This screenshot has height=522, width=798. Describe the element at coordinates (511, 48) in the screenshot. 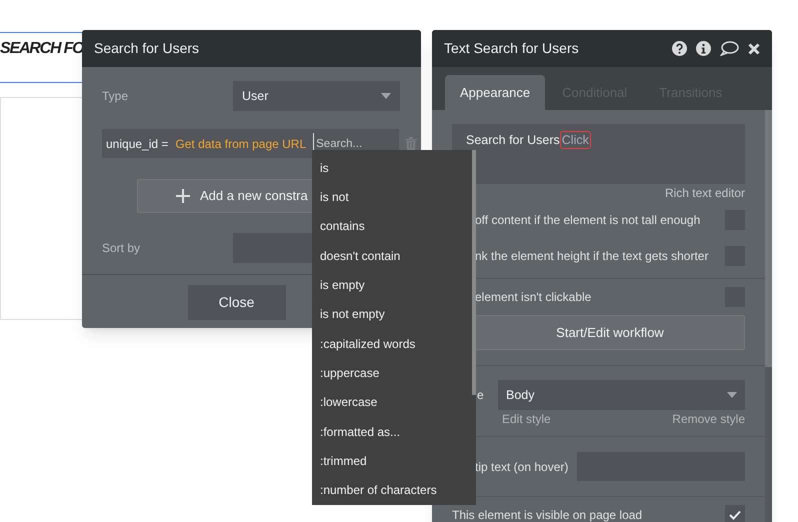

I see `panel-title: Text Search for Users` at that location.